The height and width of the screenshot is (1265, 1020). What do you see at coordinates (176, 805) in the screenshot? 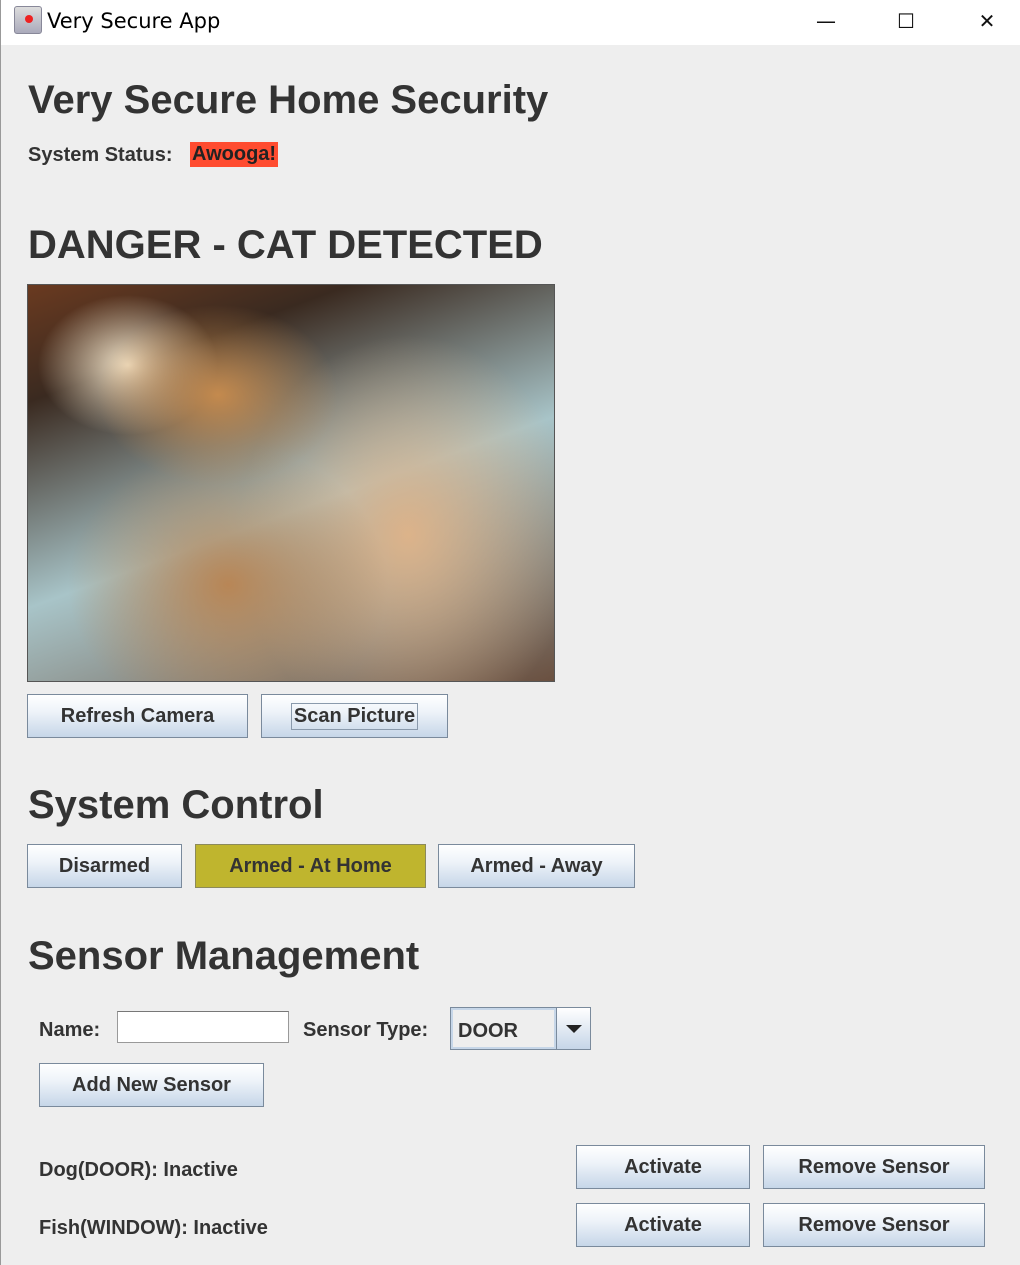
I see `system-control-heading: System Control` at bounding box center [176, 805].